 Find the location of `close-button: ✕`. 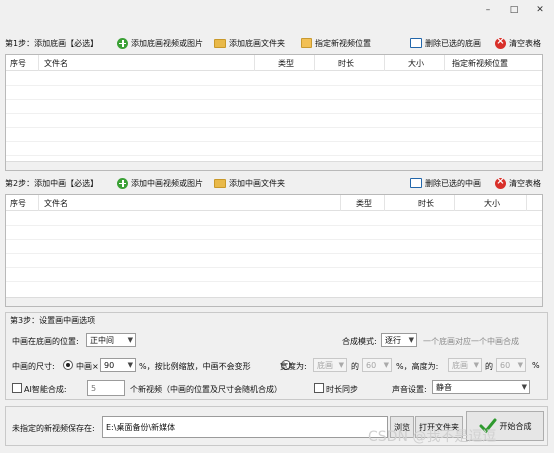

close-button: ✕ is located at coordinates (540, 10).